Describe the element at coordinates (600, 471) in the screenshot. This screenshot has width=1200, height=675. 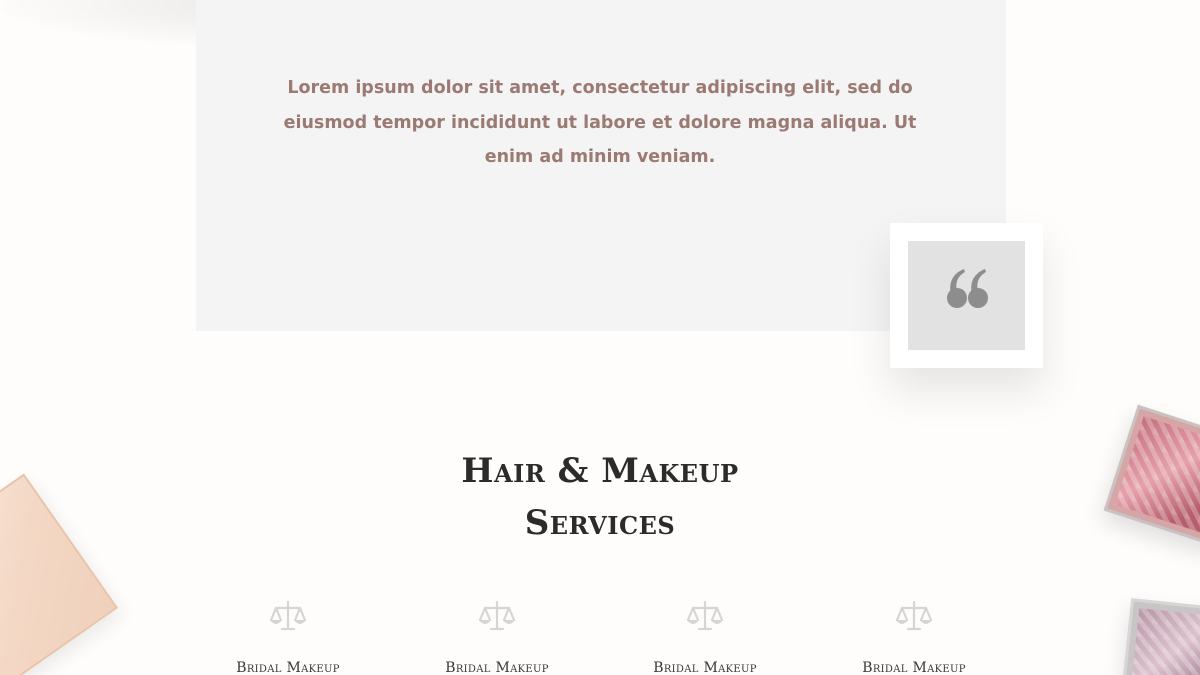
I see `services-title-line1: Hair & Makeup` at that location.